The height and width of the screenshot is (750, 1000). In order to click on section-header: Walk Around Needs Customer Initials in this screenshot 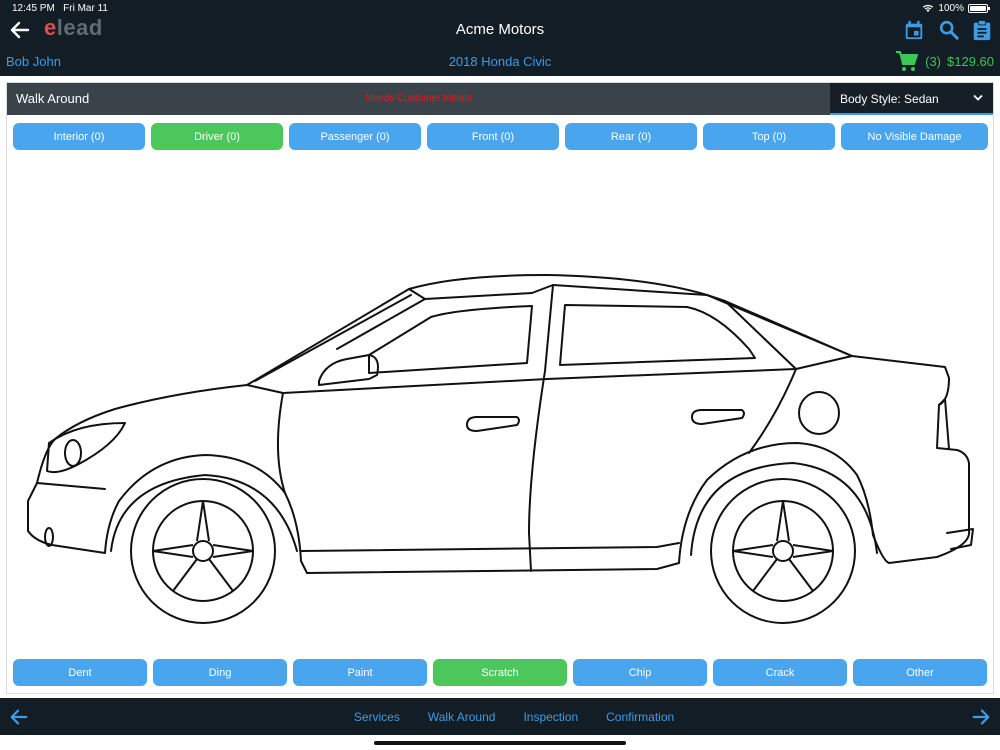, I will do `click(418, 99)`.